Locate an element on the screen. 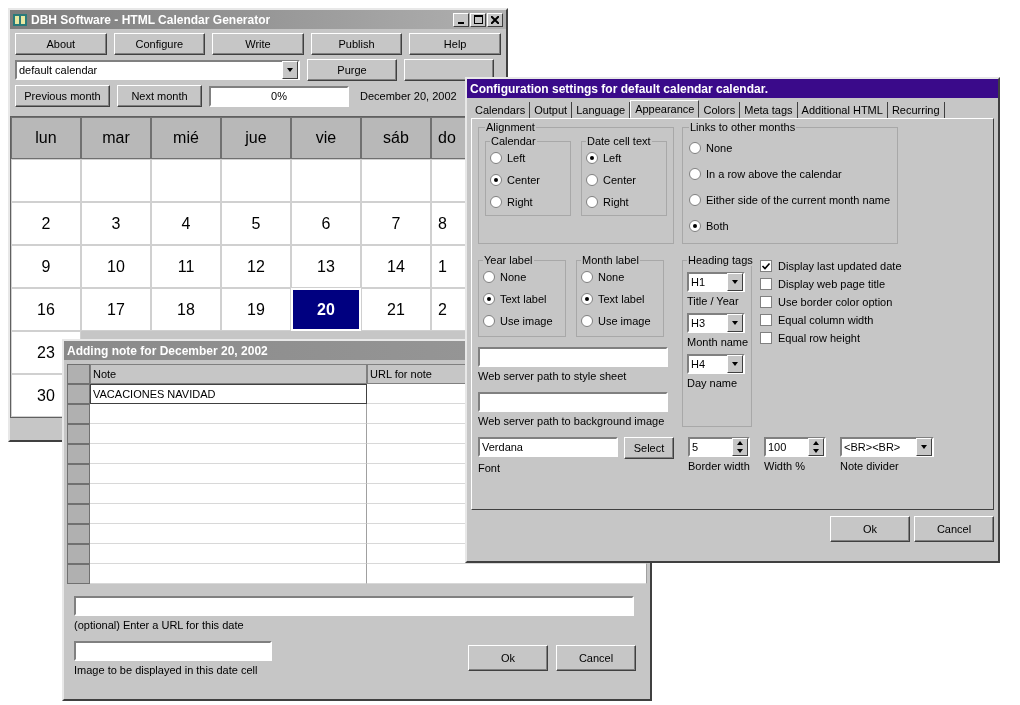 The height and width of the screenshot is (705, 1020). option-label: Equal column width is located at coordinates (826, 320).